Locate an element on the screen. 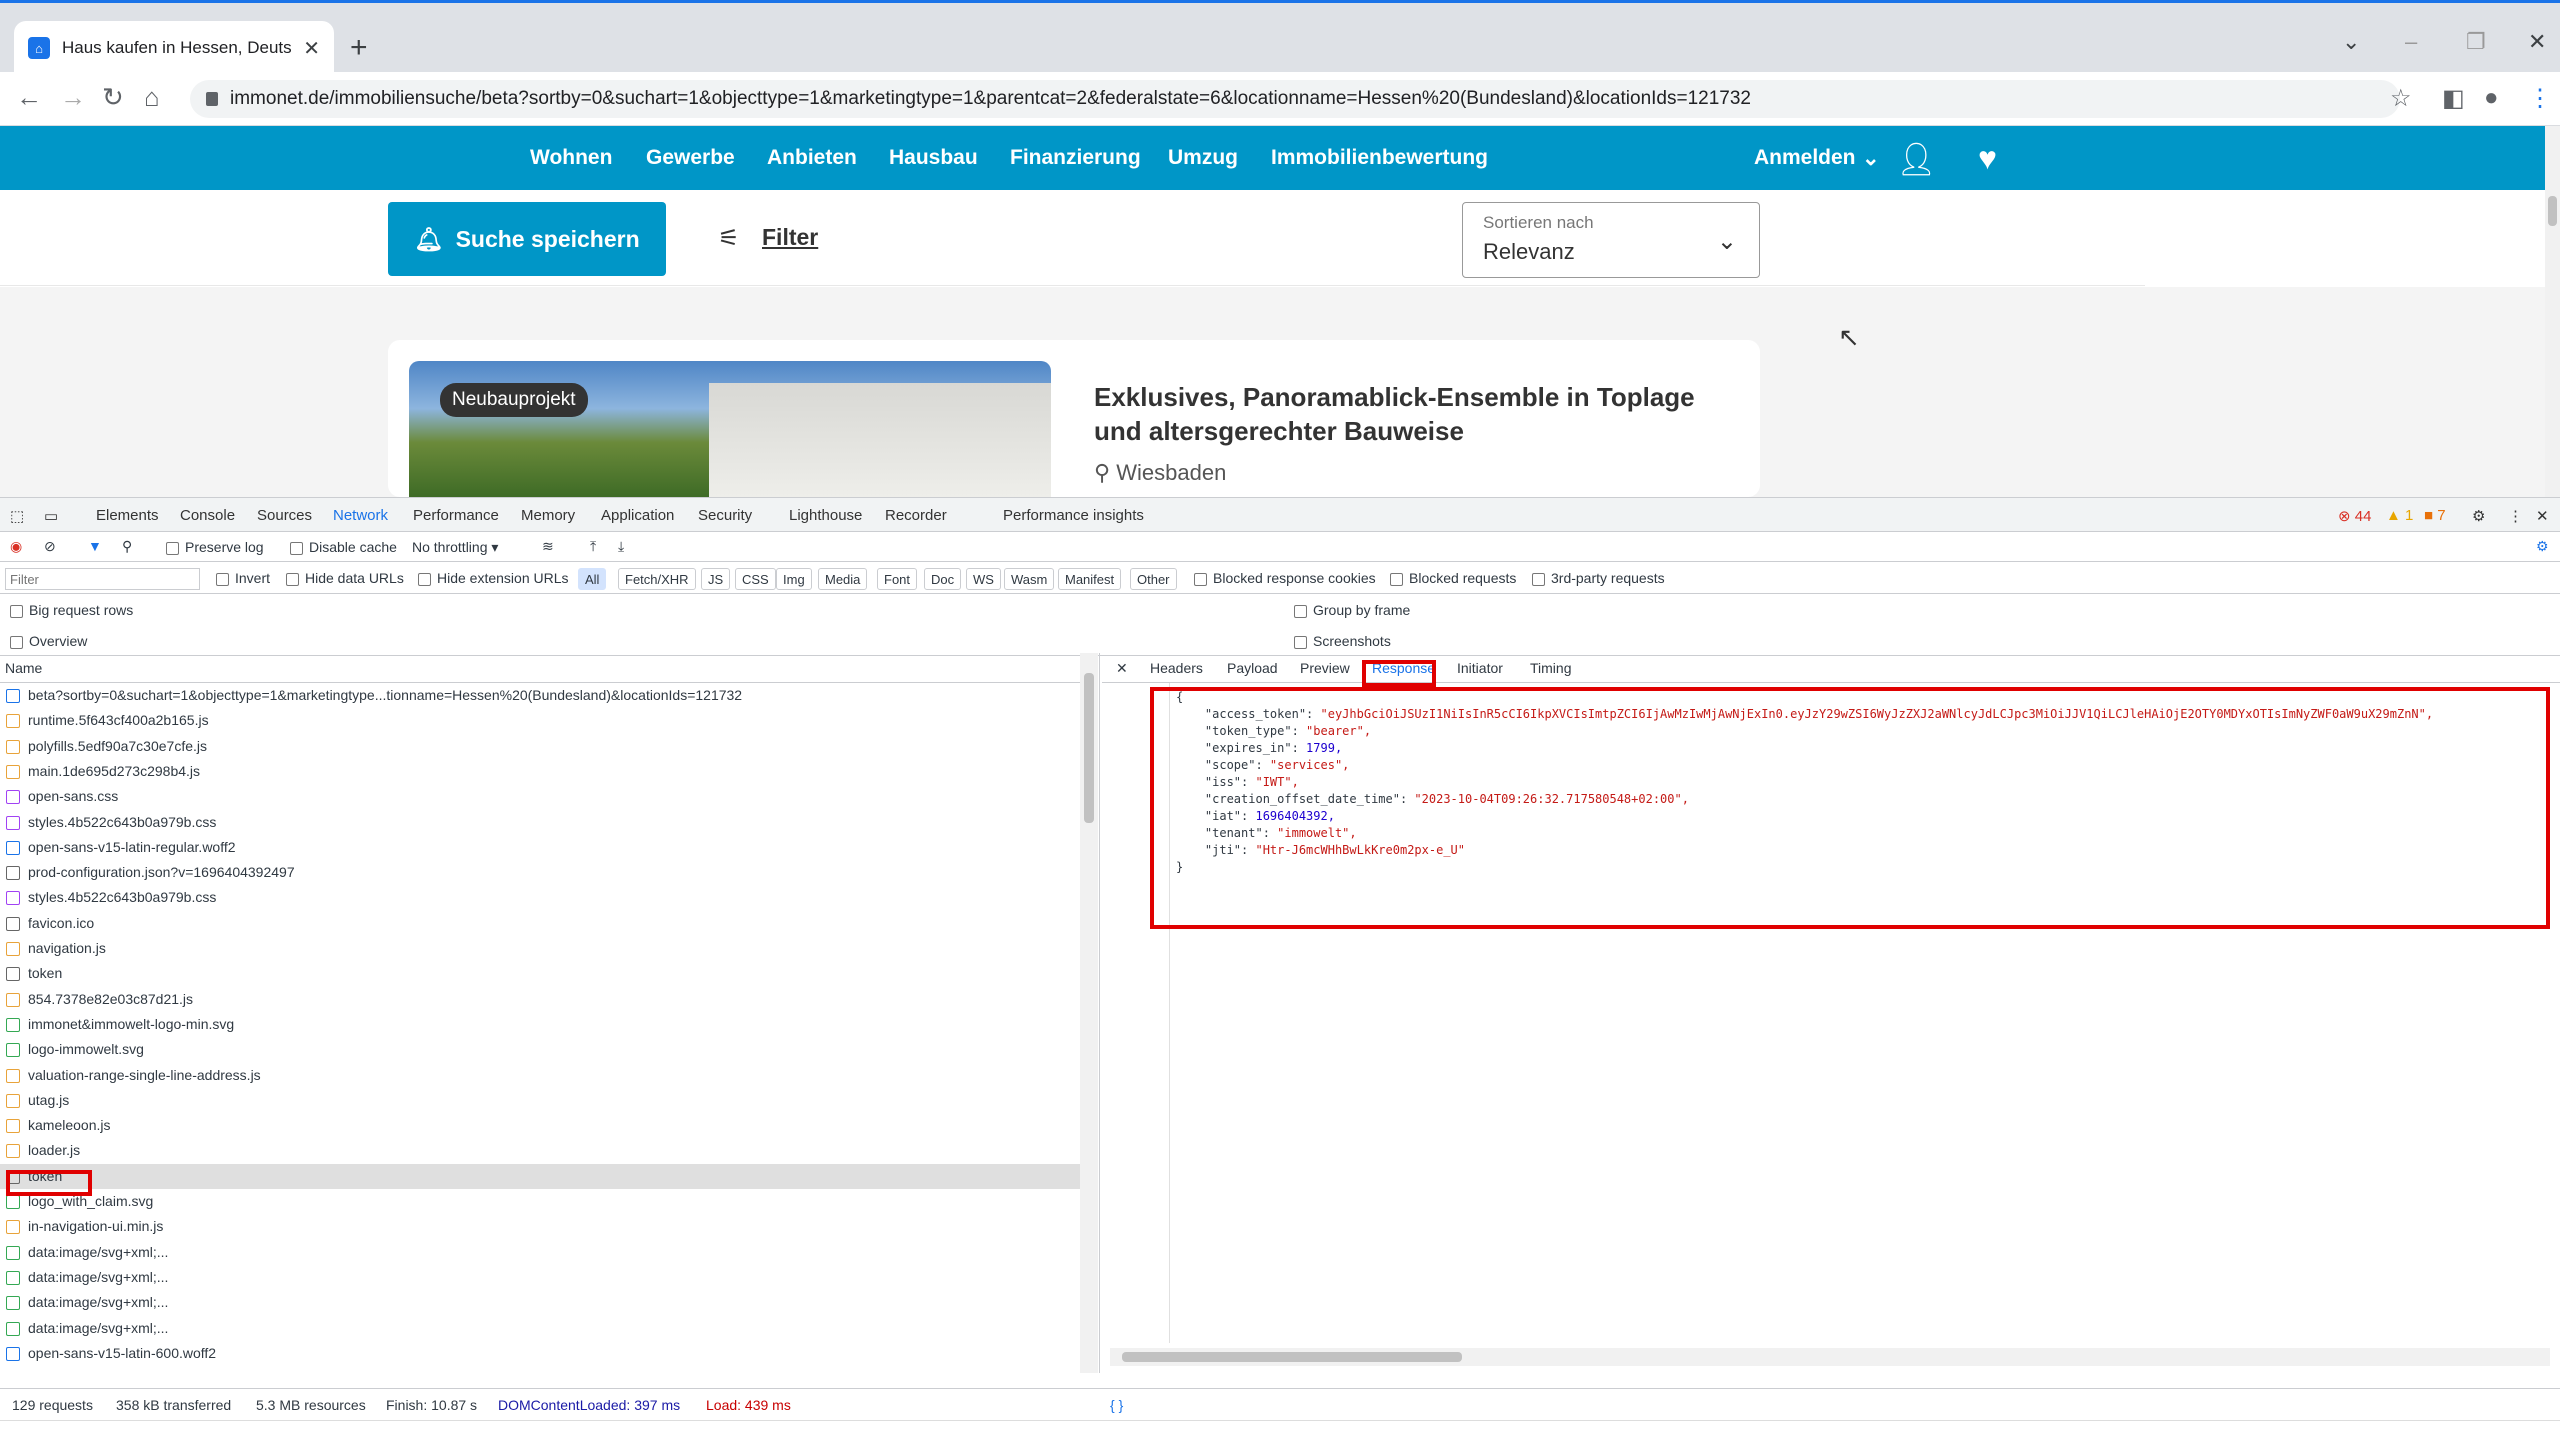 Image resolution: width=2560 pixels, height=1440 pixels. type-filter-all: All is located at coordinates (592, 579).